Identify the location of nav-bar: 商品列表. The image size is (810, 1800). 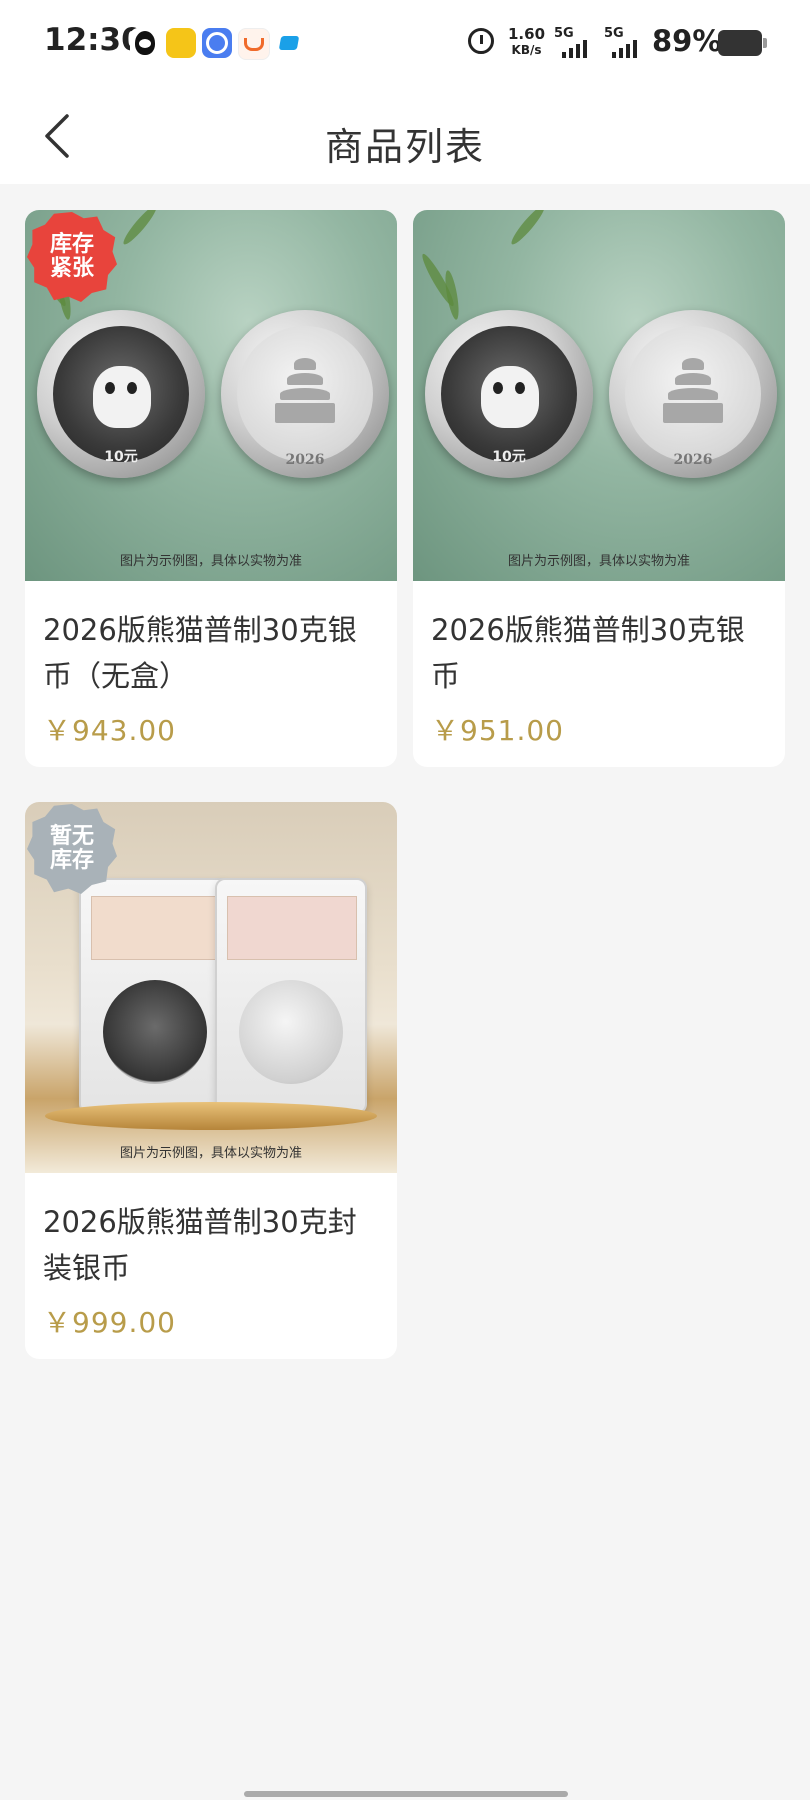
(405, 136).